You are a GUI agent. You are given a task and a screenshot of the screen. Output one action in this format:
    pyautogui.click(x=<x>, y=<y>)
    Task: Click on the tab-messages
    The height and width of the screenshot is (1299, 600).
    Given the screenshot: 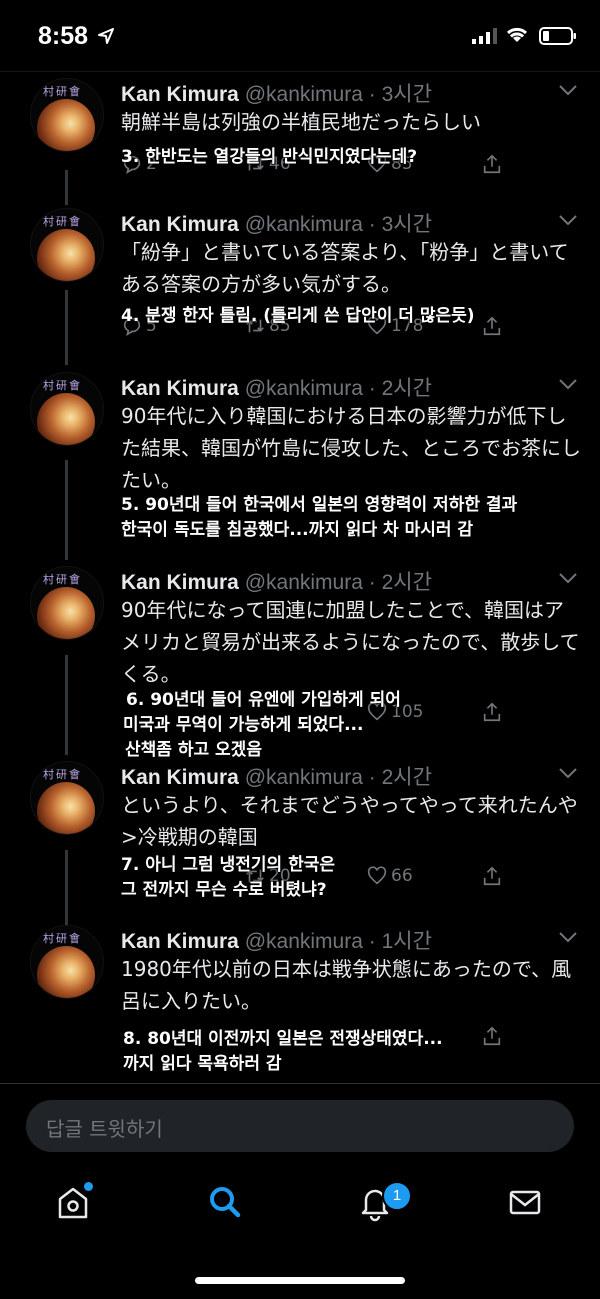 What is the action you would take?
    pyautogui.click(x=525, y=1202)
    